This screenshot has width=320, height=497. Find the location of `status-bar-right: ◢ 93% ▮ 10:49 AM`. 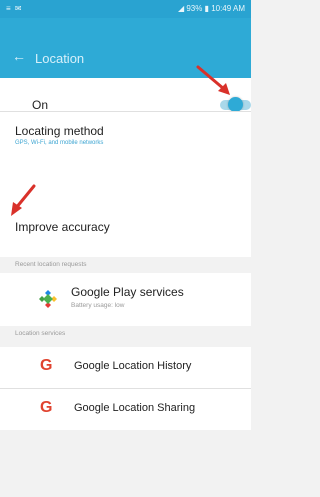

status-bar-right: ◢ 93% ▮ 10:49 AM is located at coordinates (211, 8).